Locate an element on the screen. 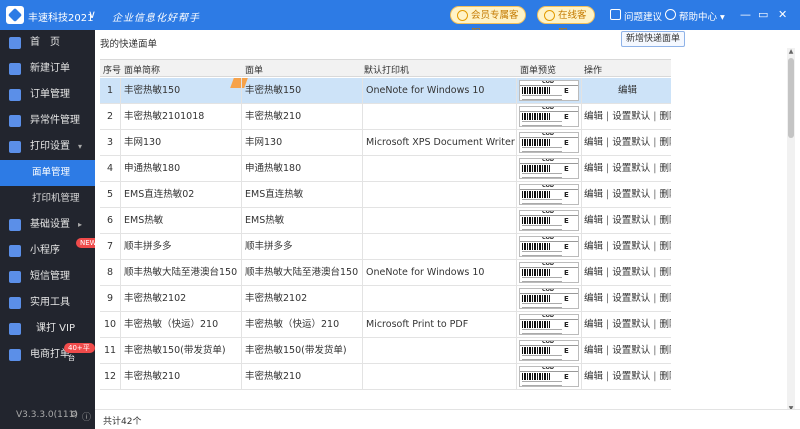  sidebar-item-sms: 短信管理 is located at coordinates (47, 277).